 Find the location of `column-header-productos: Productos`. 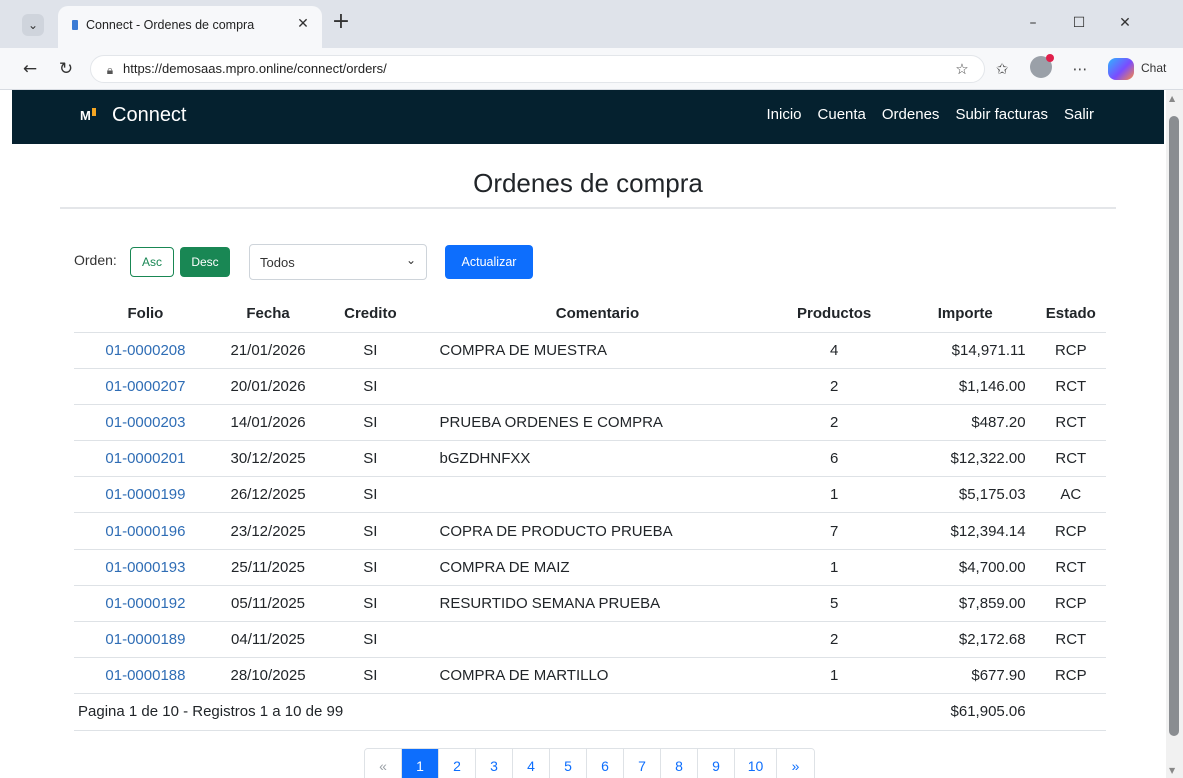

column-header-productos: Productos is located at coordinates (834, 314).